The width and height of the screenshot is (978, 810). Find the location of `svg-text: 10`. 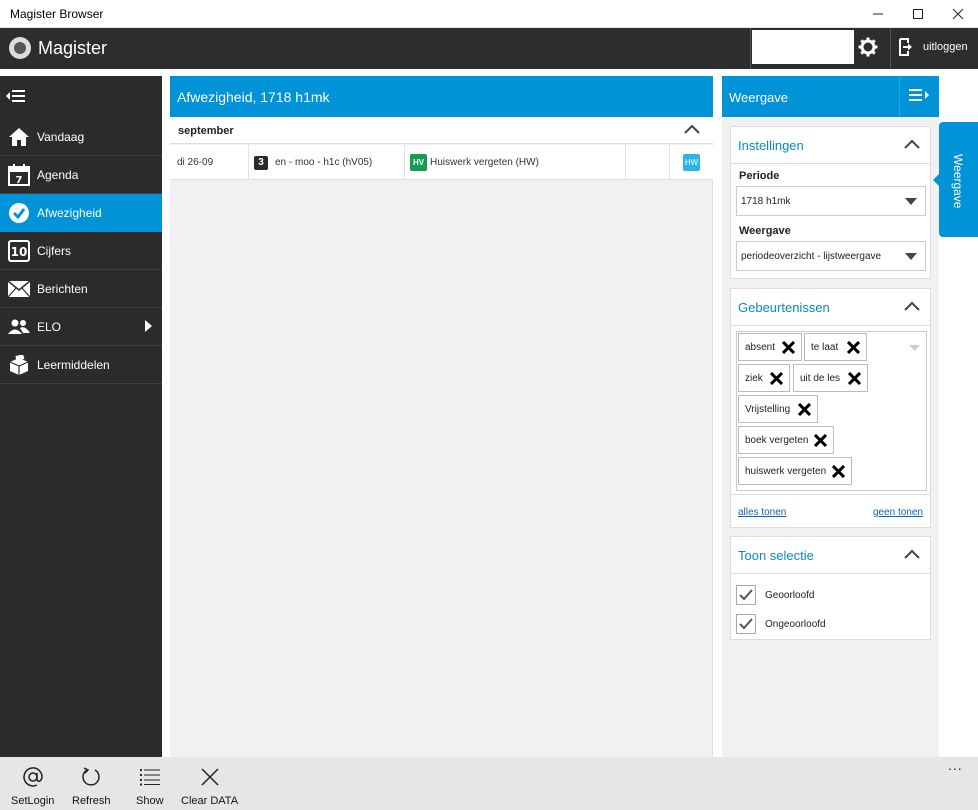

svg-text: 10 is located at coordinates (18, 252).